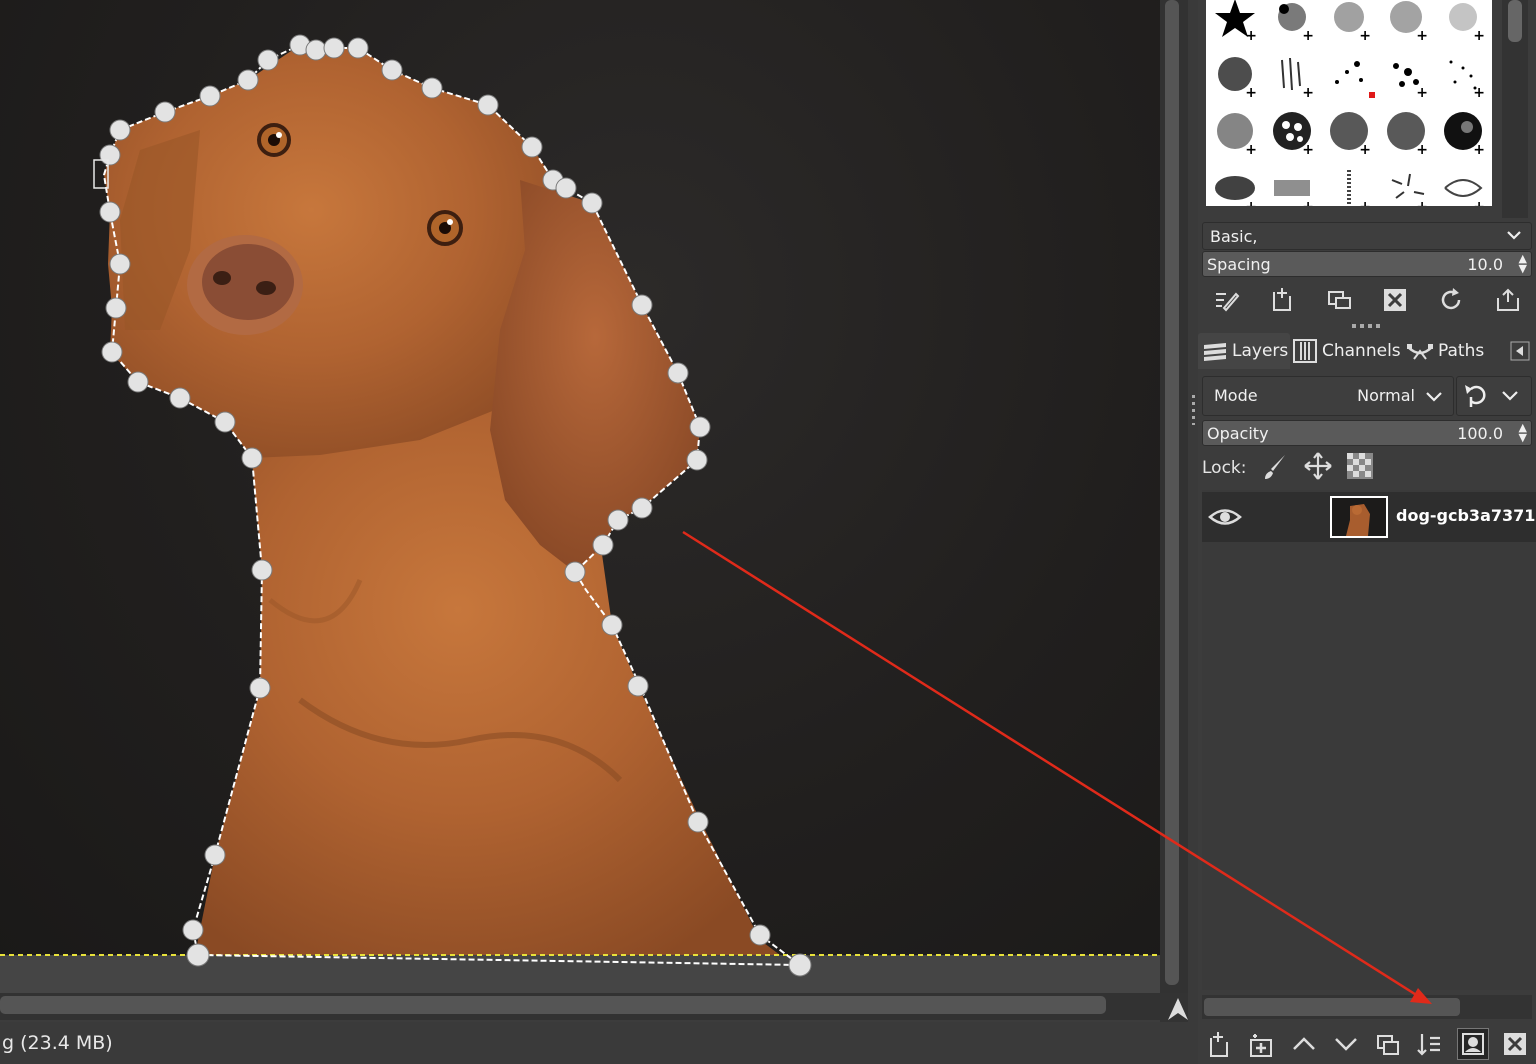 This screenshot has width=1536, height=1064. What do you see at coordinates (598, 1043) in the screenshot?
I see `statusbar: g (23.4 MB)` at bounding box center [598, 1043].